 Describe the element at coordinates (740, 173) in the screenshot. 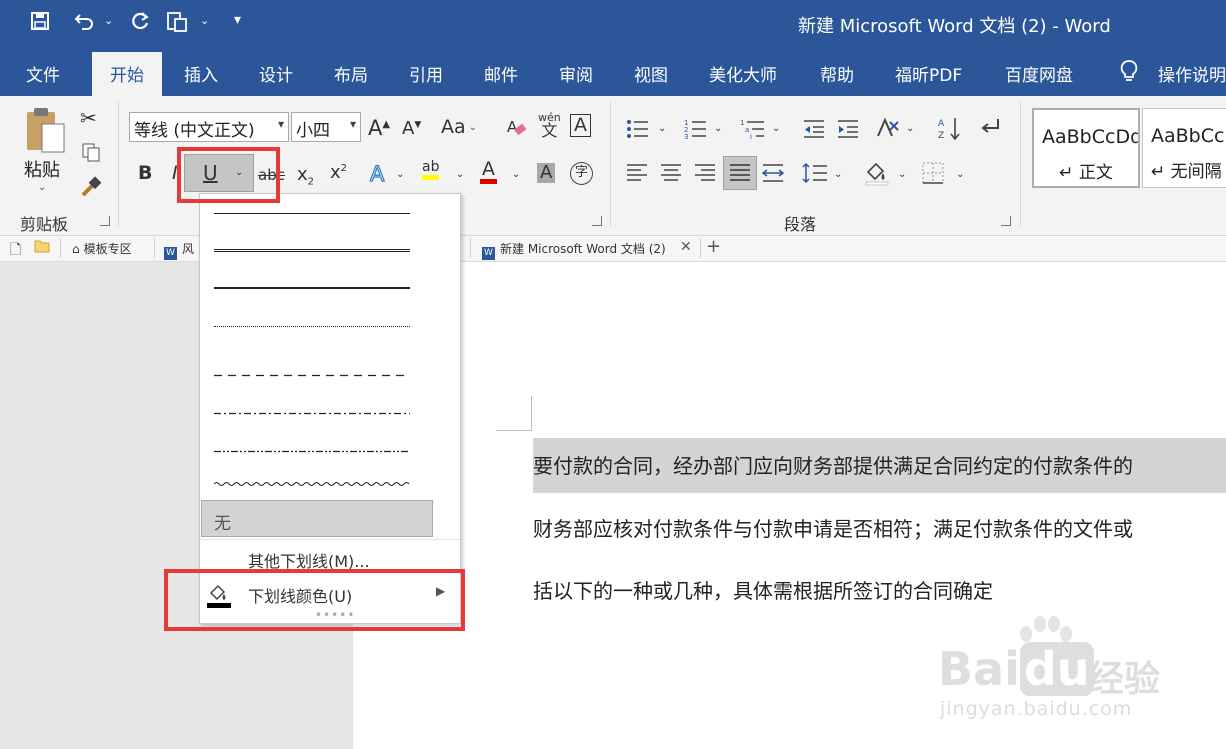

I see `justify-icon` at that location.